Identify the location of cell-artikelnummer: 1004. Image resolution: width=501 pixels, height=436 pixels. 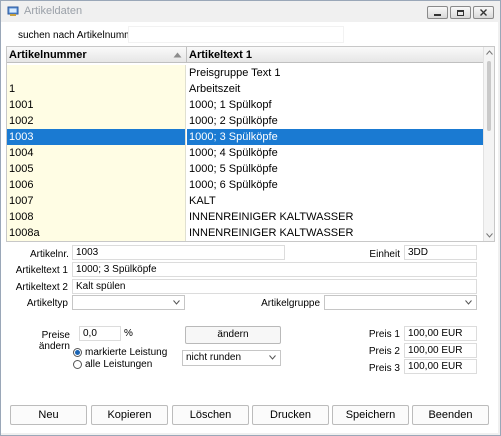
(96, 153).